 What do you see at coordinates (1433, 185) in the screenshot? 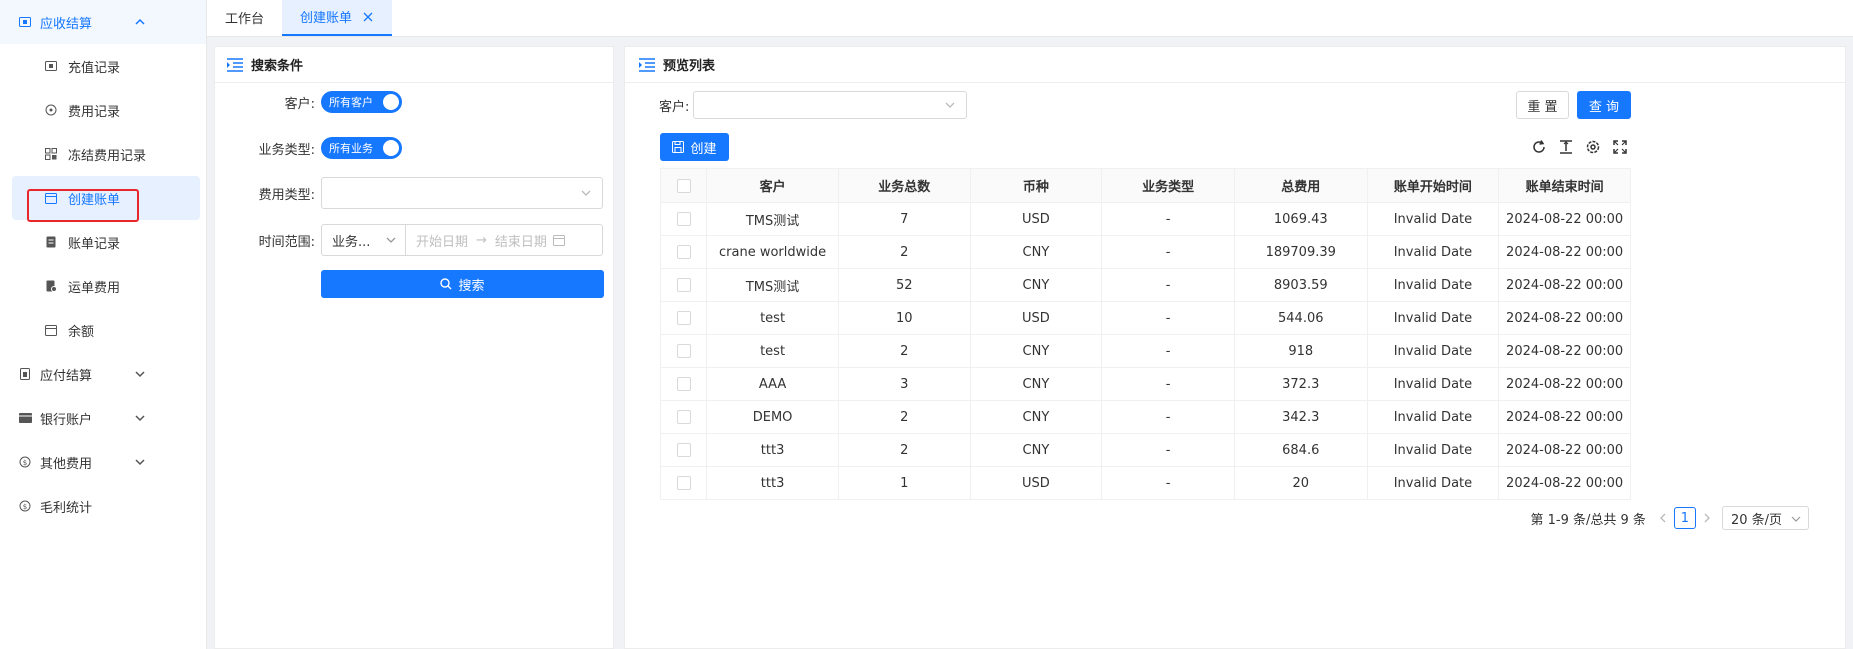
I see `column-header: 账单开始时间` at bounding box center [1433, 185].